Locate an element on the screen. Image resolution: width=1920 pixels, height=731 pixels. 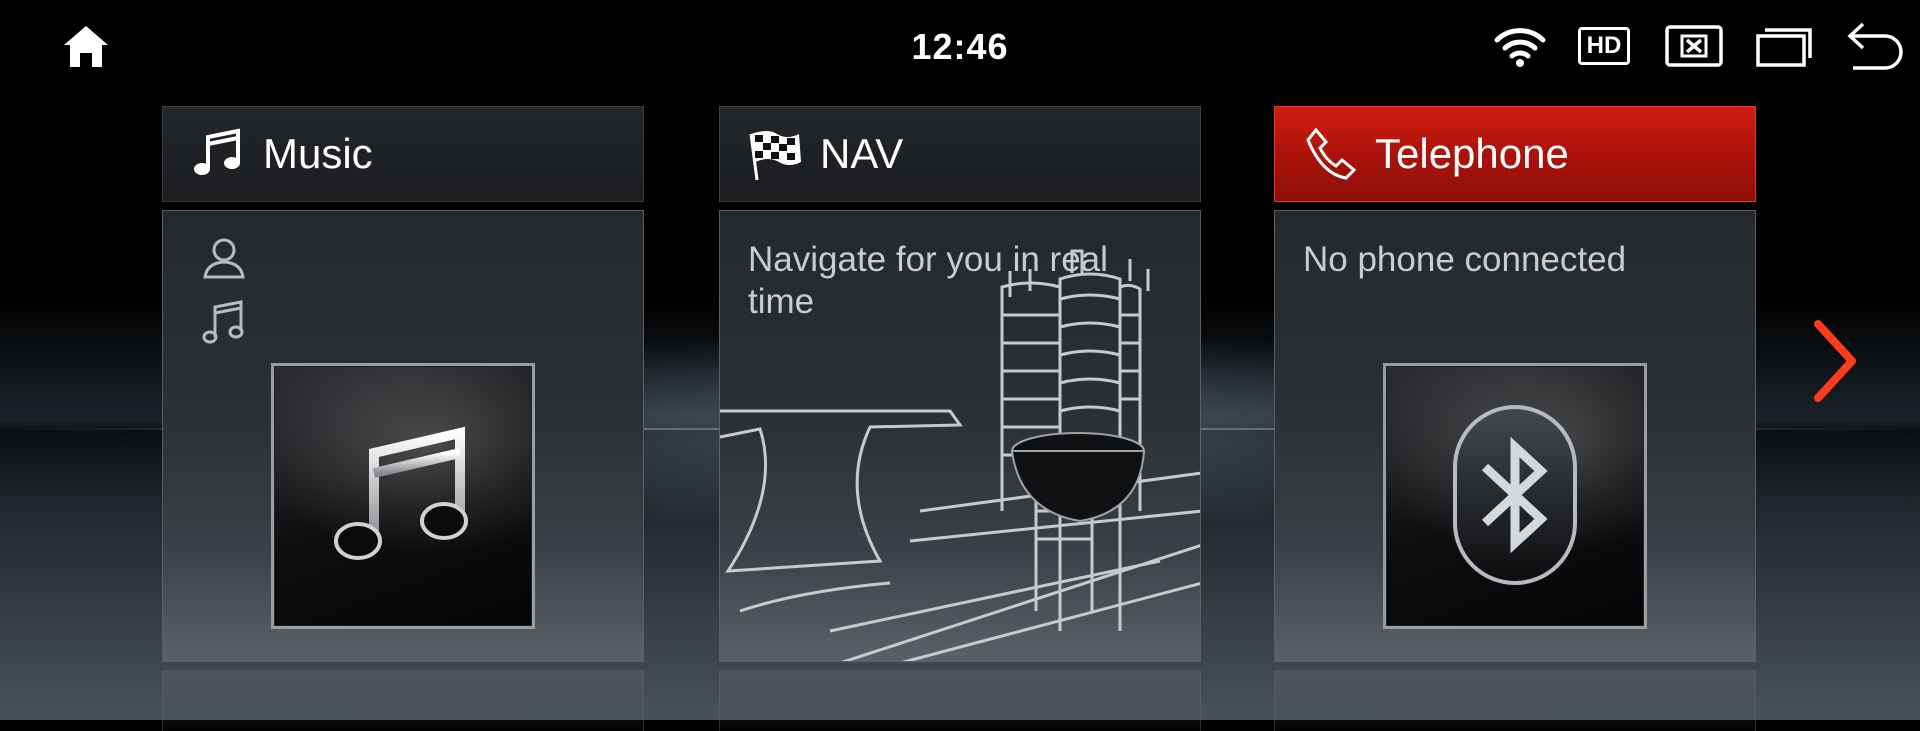
back-icon is located at coordinates (1875, 46).